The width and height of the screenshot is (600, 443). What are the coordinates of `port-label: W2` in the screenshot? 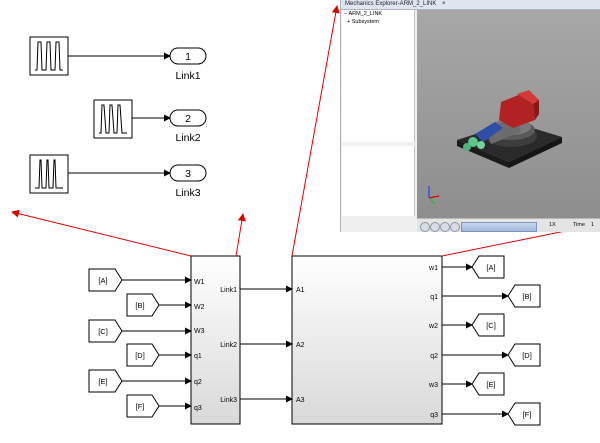 It's located at (199, 307).